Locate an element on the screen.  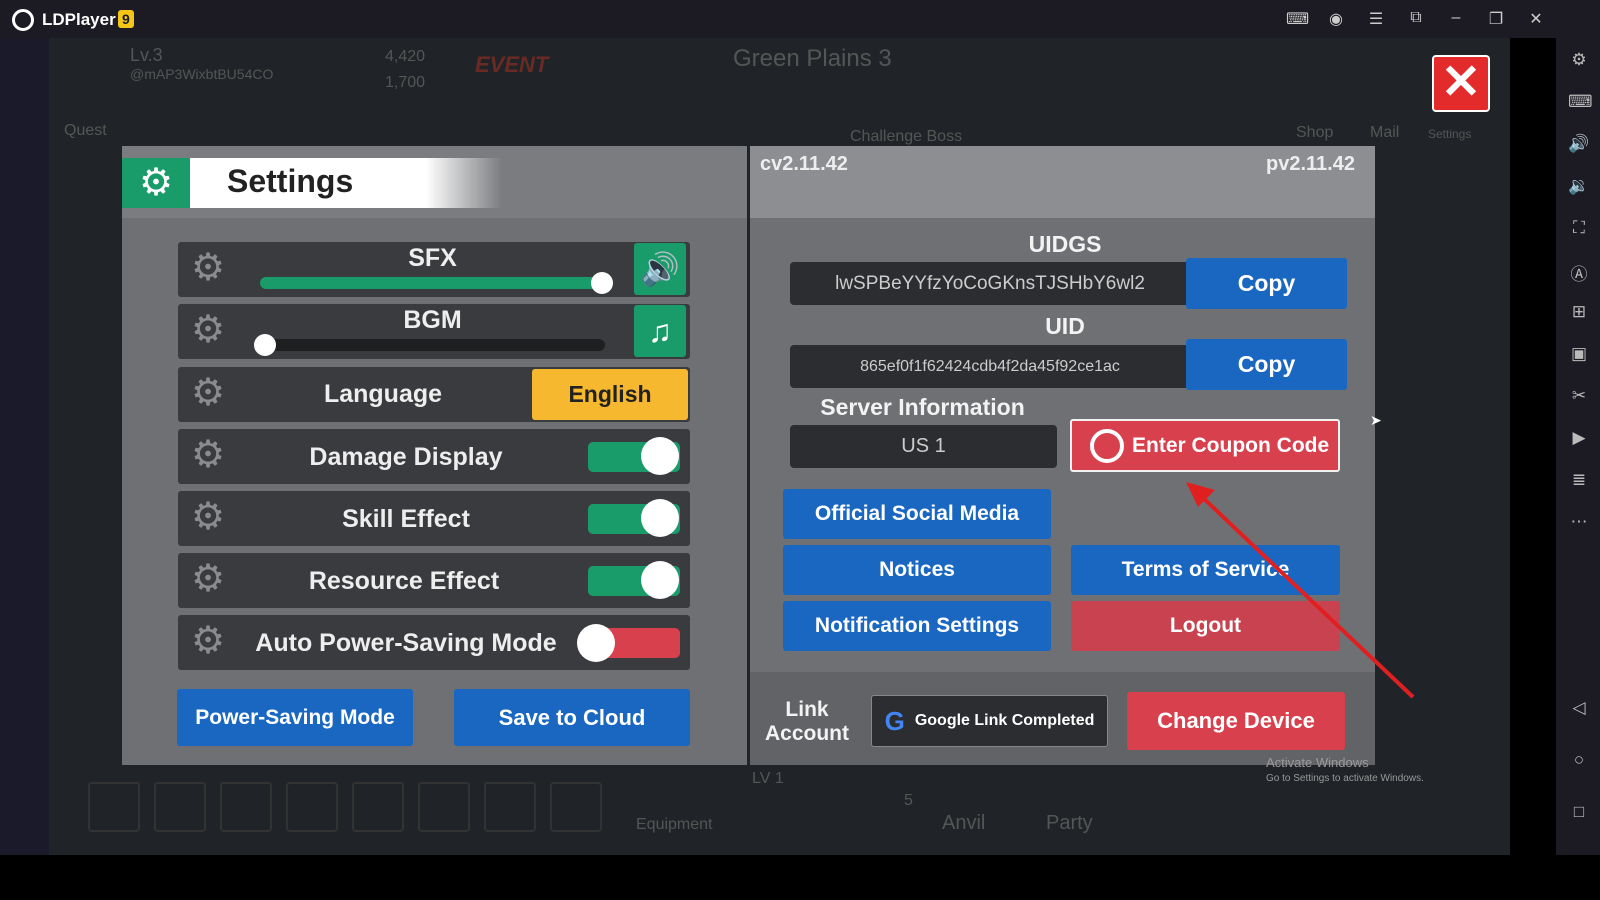
mouse-cursor-icon: ➤ is located at coordinates (1376, 420).